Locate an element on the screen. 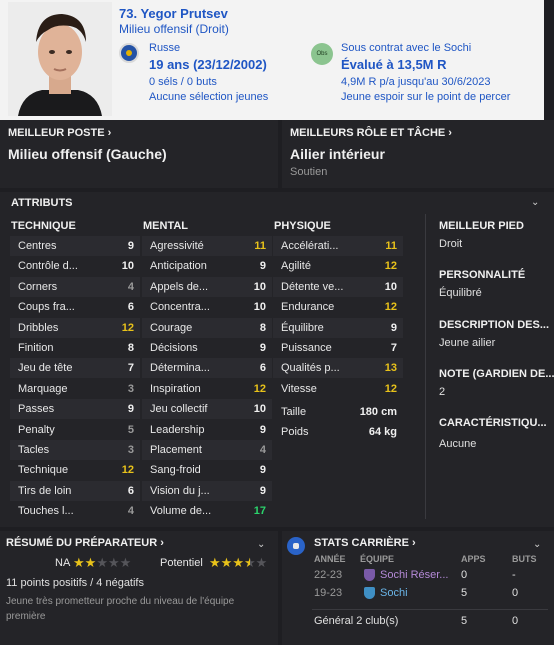  attribute-label: Technique is located at coordinates (43, 470).